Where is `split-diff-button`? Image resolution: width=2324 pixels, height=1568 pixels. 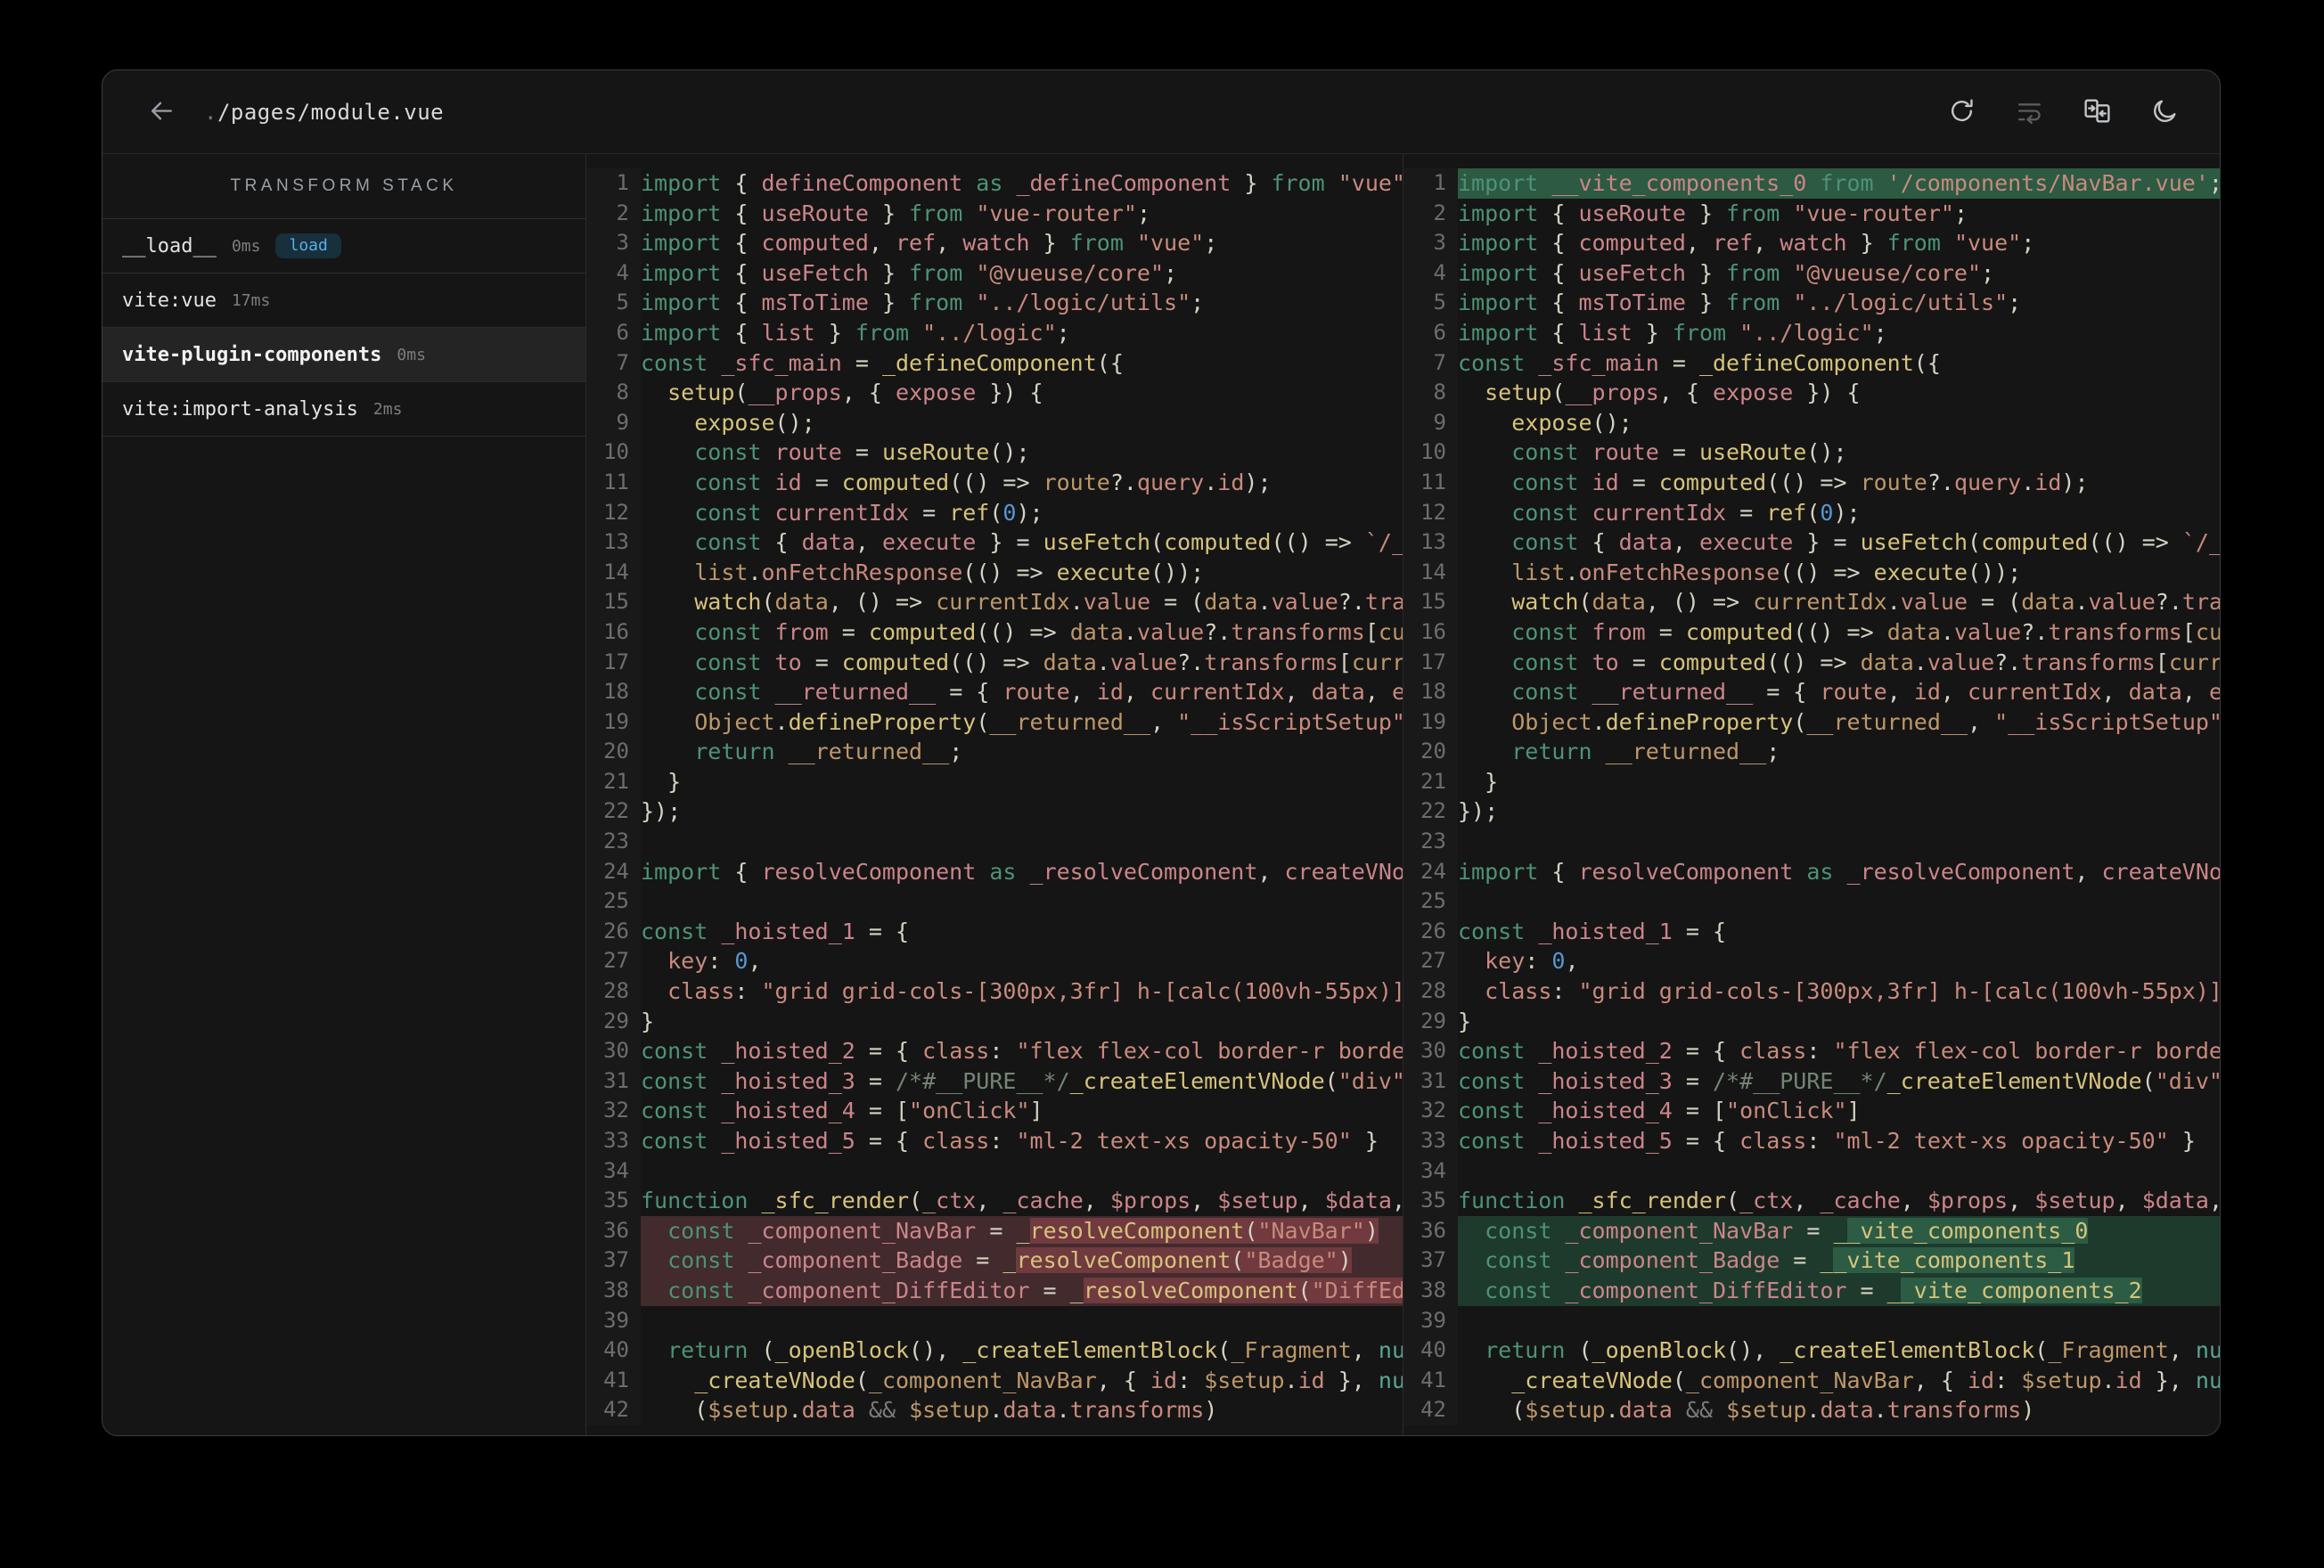 split-diff-button is located at coordinates (2097, 112).